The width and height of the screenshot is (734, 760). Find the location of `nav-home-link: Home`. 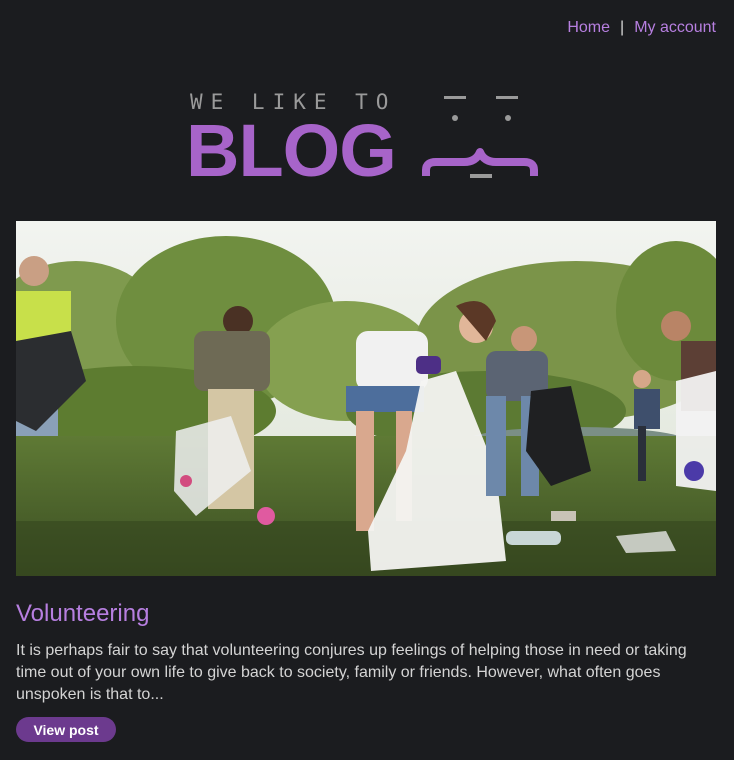

nav-home-link: Home is located at coordinates (588, 28).